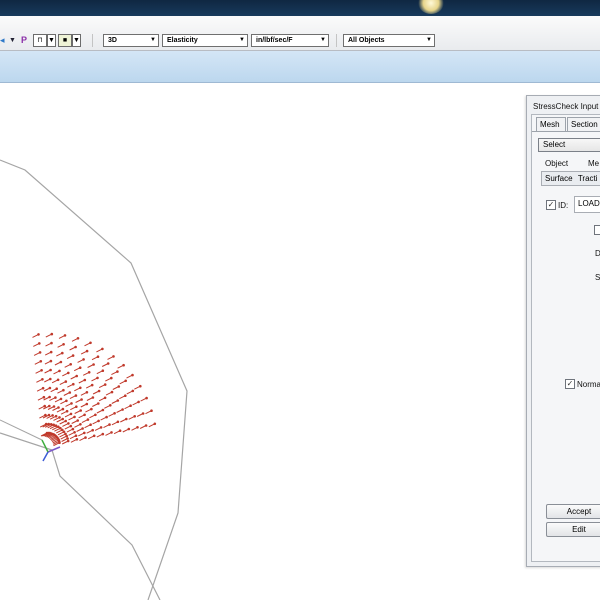 Image resolution: width=600 pixels, height=600 pixels. Describe the element at coordinates (587, 178) in the screenshot. I see `method-value: Tracti` at that location.